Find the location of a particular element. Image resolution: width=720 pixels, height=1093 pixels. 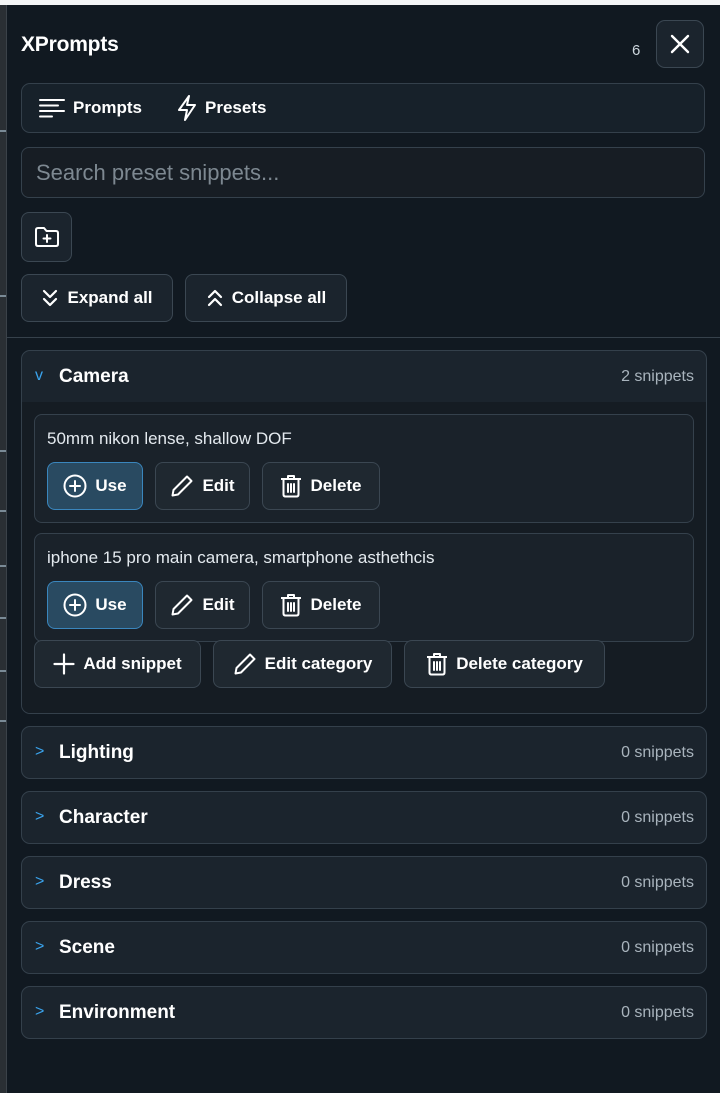

expand-all-button: Expand all is located at coordinates (97, 298).